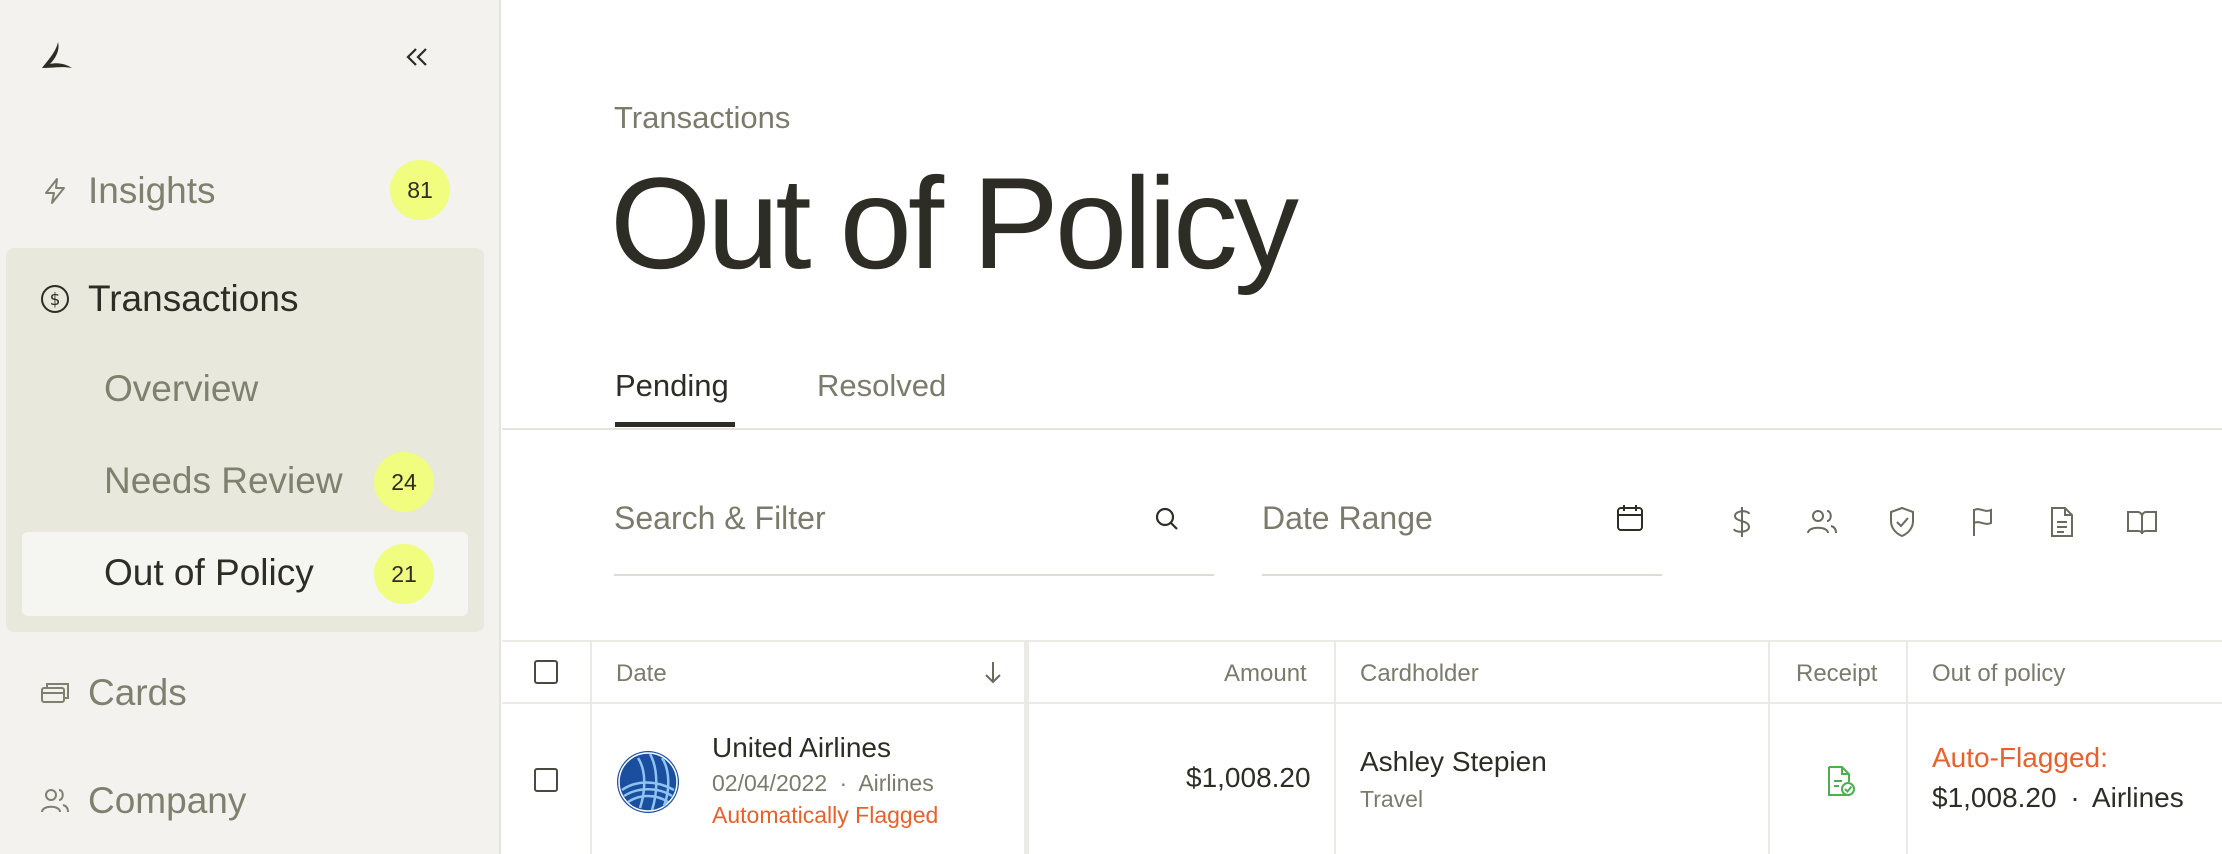 This screenshot has width=2222, height=854. What do you see at coordinates (1994, 797) in the screenshot?
I see `oop-amount: $1,008.20` at bounding box center [1994, 797].